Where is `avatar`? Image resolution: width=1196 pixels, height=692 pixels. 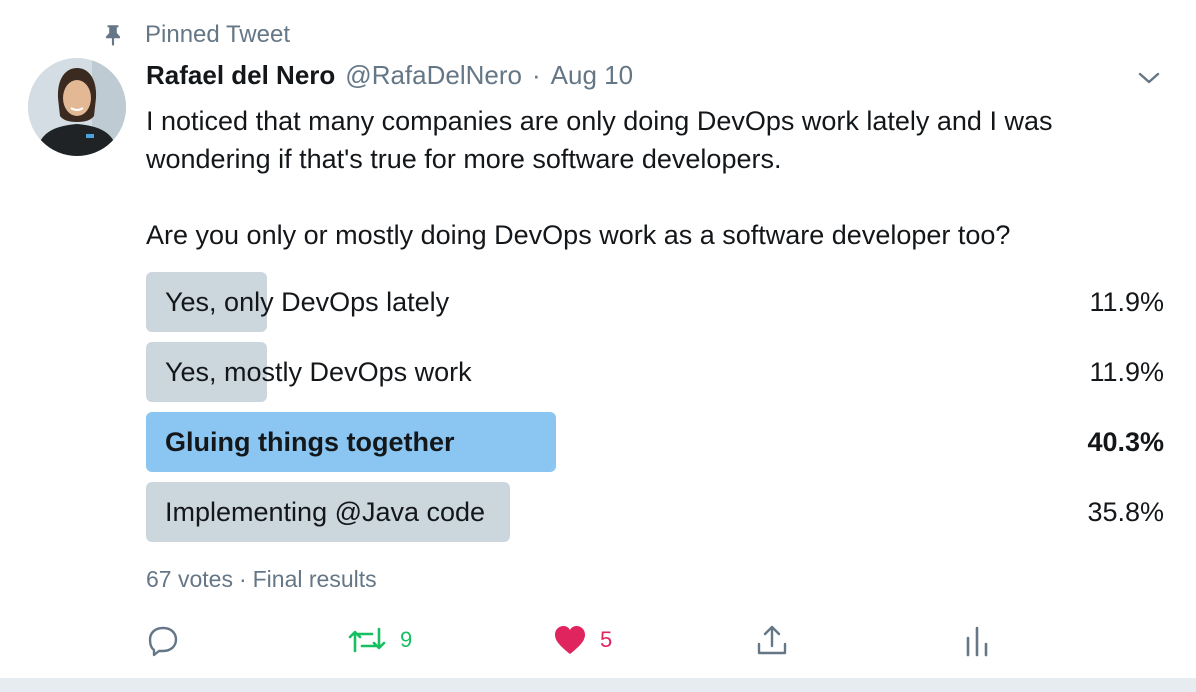
avatar is located at coordinates (77, 107).